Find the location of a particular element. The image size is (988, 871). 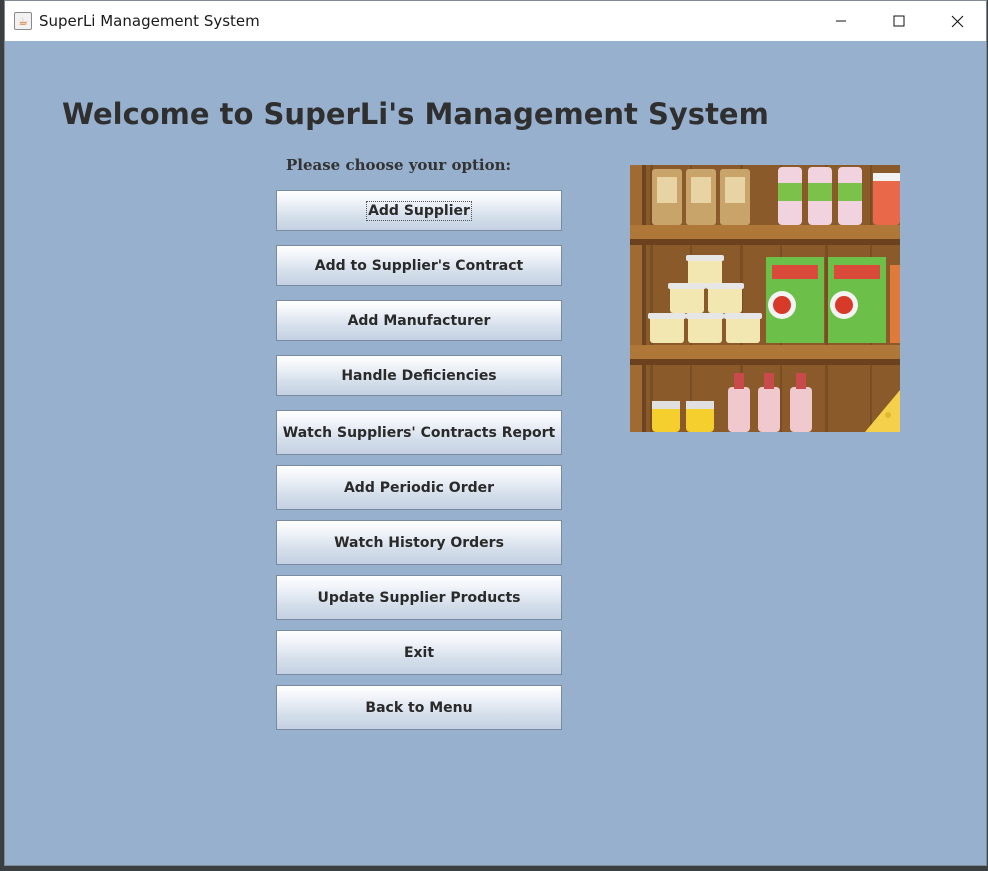

back-to-menu-label: Back to Menu is located at coordinates (419, 707).